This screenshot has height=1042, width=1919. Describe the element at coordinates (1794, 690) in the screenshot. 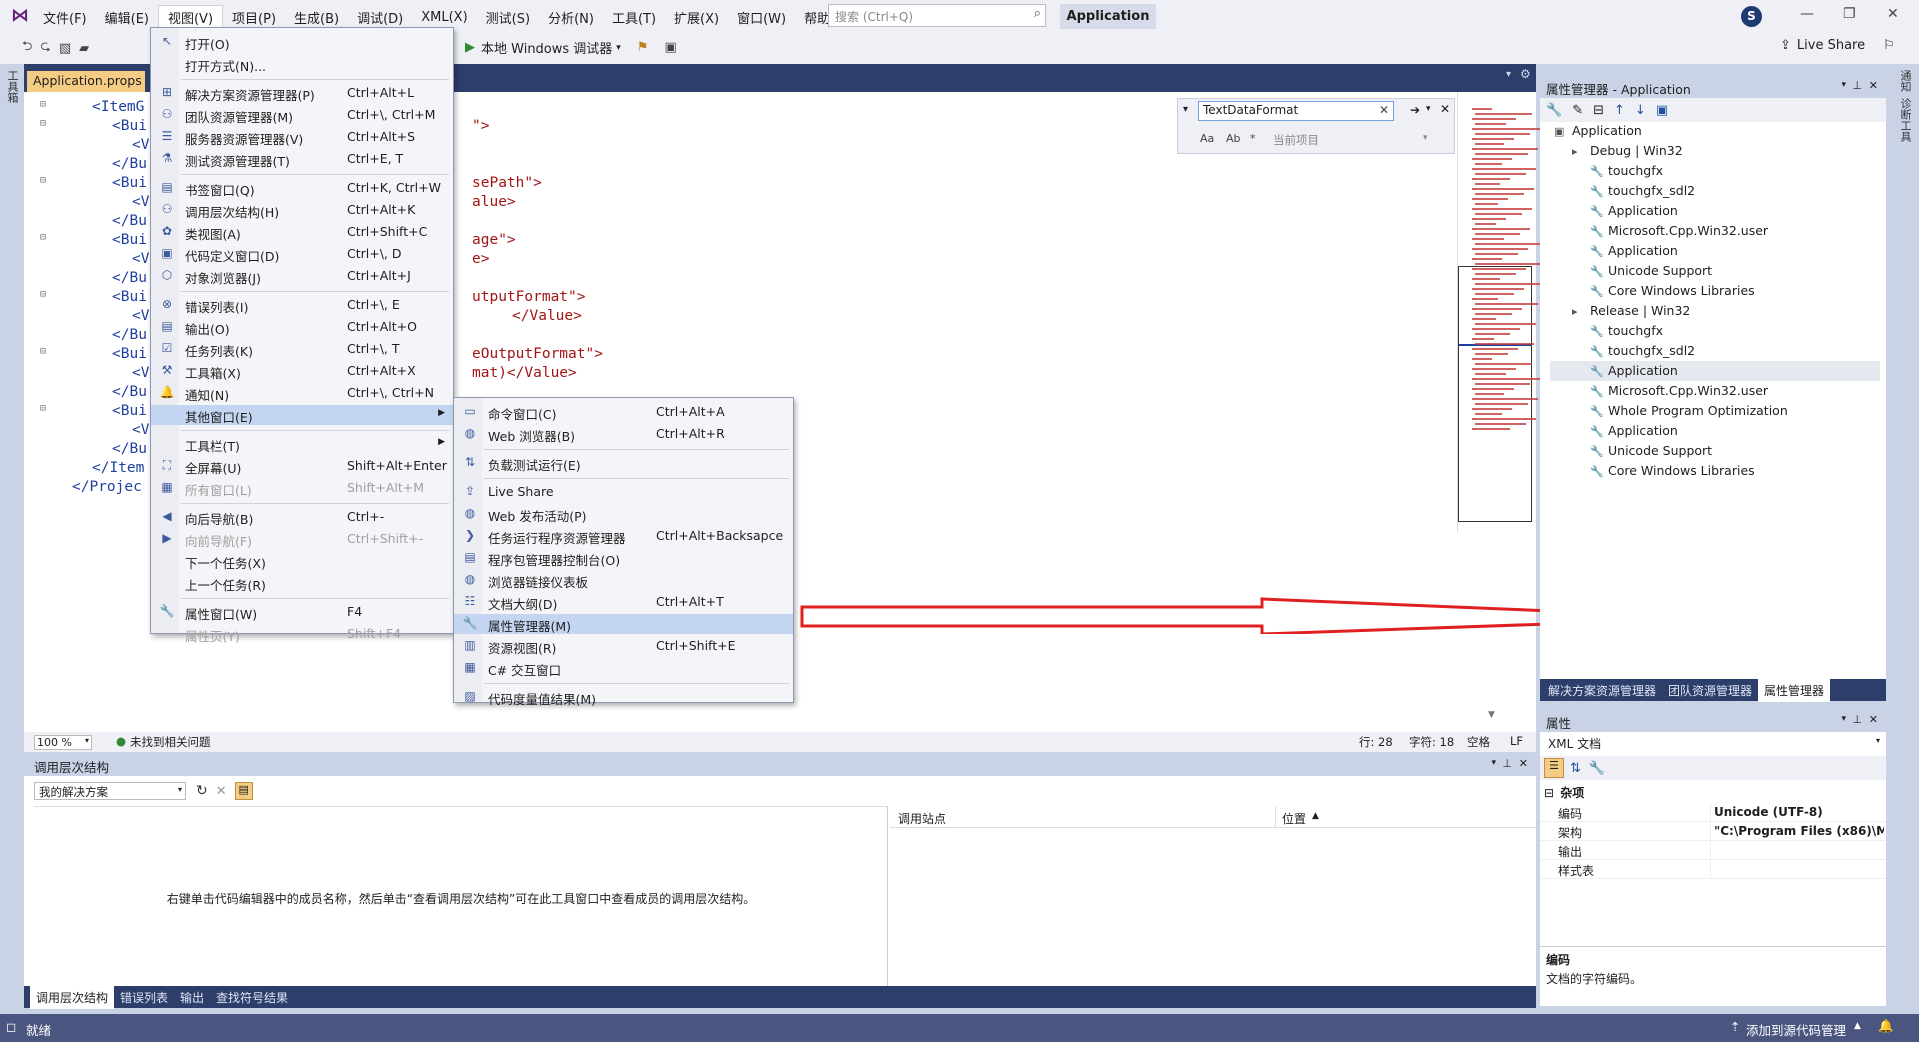

I see `tab-property-manager: 属性管理器` at that location.